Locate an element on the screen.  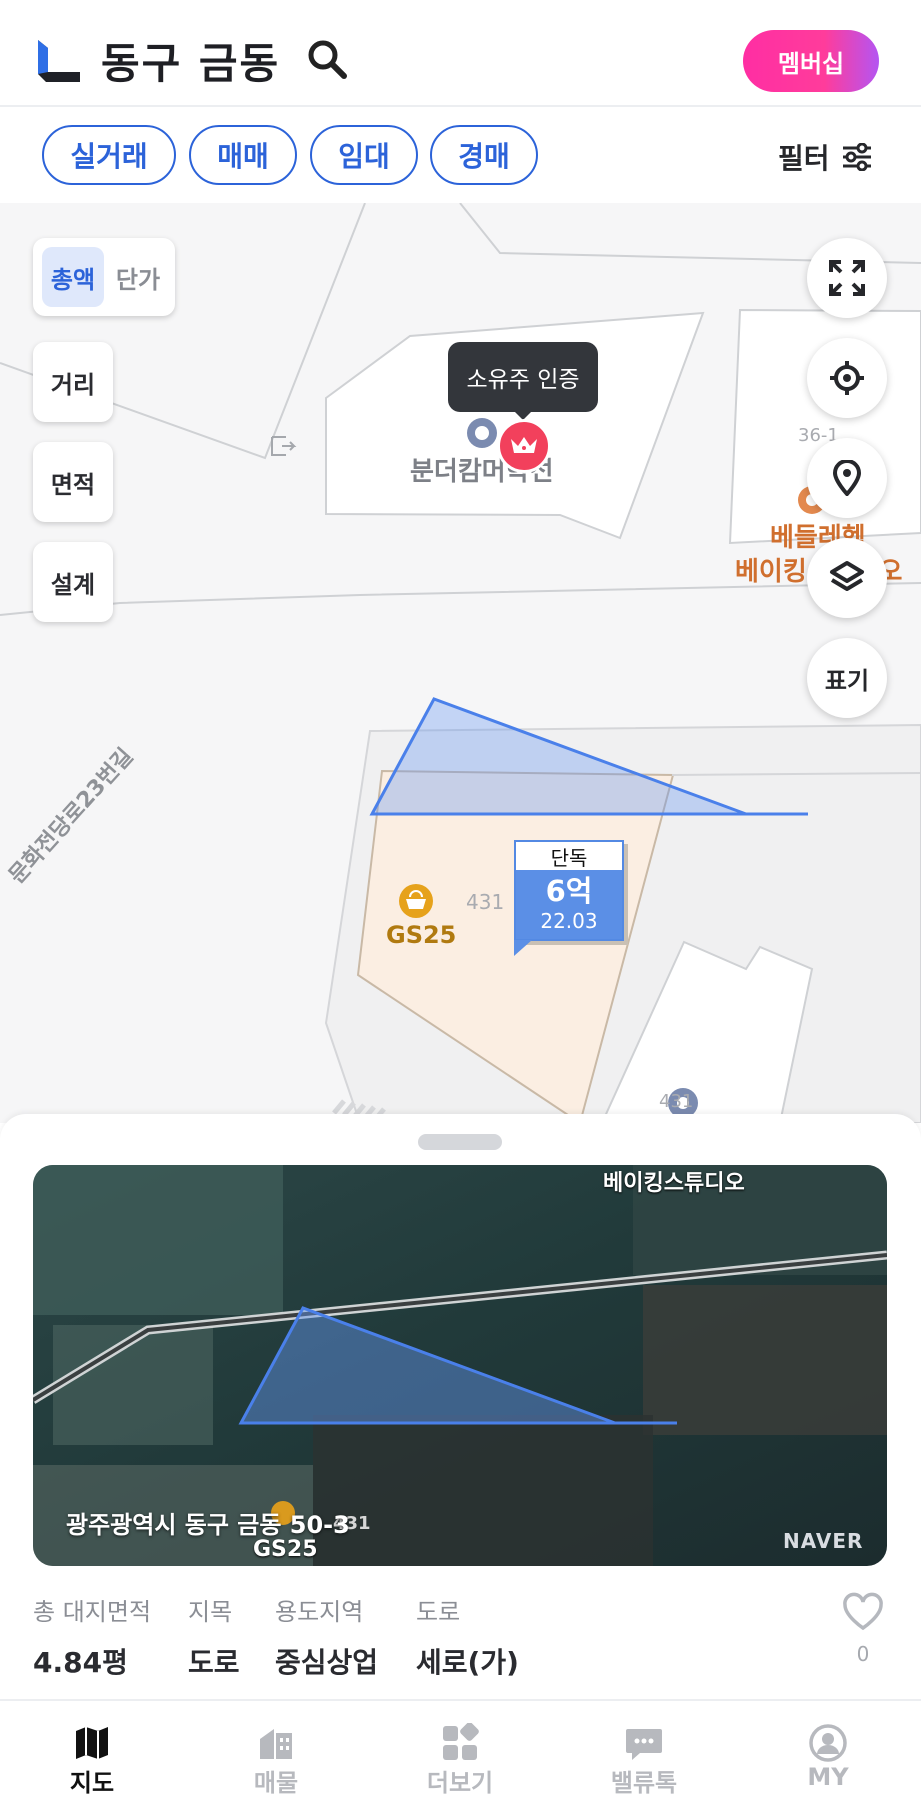
display-options-button: 표기 is located at coordinates (847, 678).